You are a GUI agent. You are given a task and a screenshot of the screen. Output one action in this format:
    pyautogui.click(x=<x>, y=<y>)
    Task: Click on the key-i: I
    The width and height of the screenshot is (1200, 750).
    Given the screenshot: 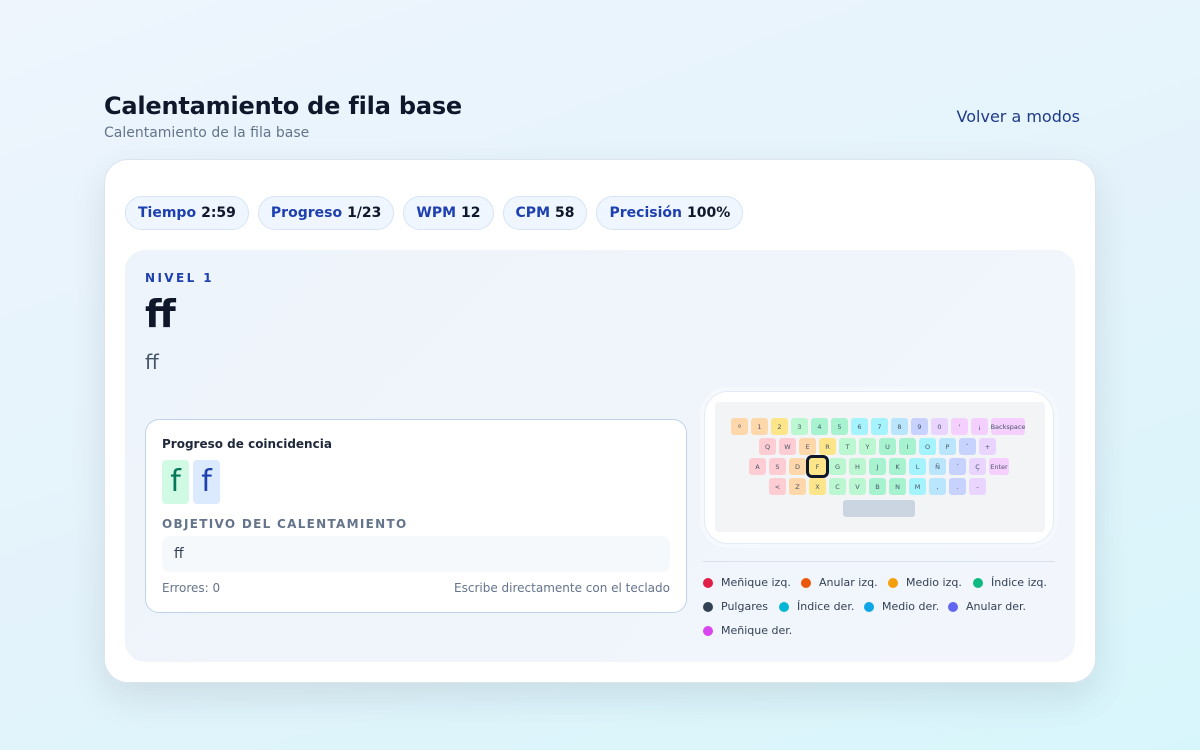 What is the action you would take?
    pyautogui.click(x=907, y=446)
    